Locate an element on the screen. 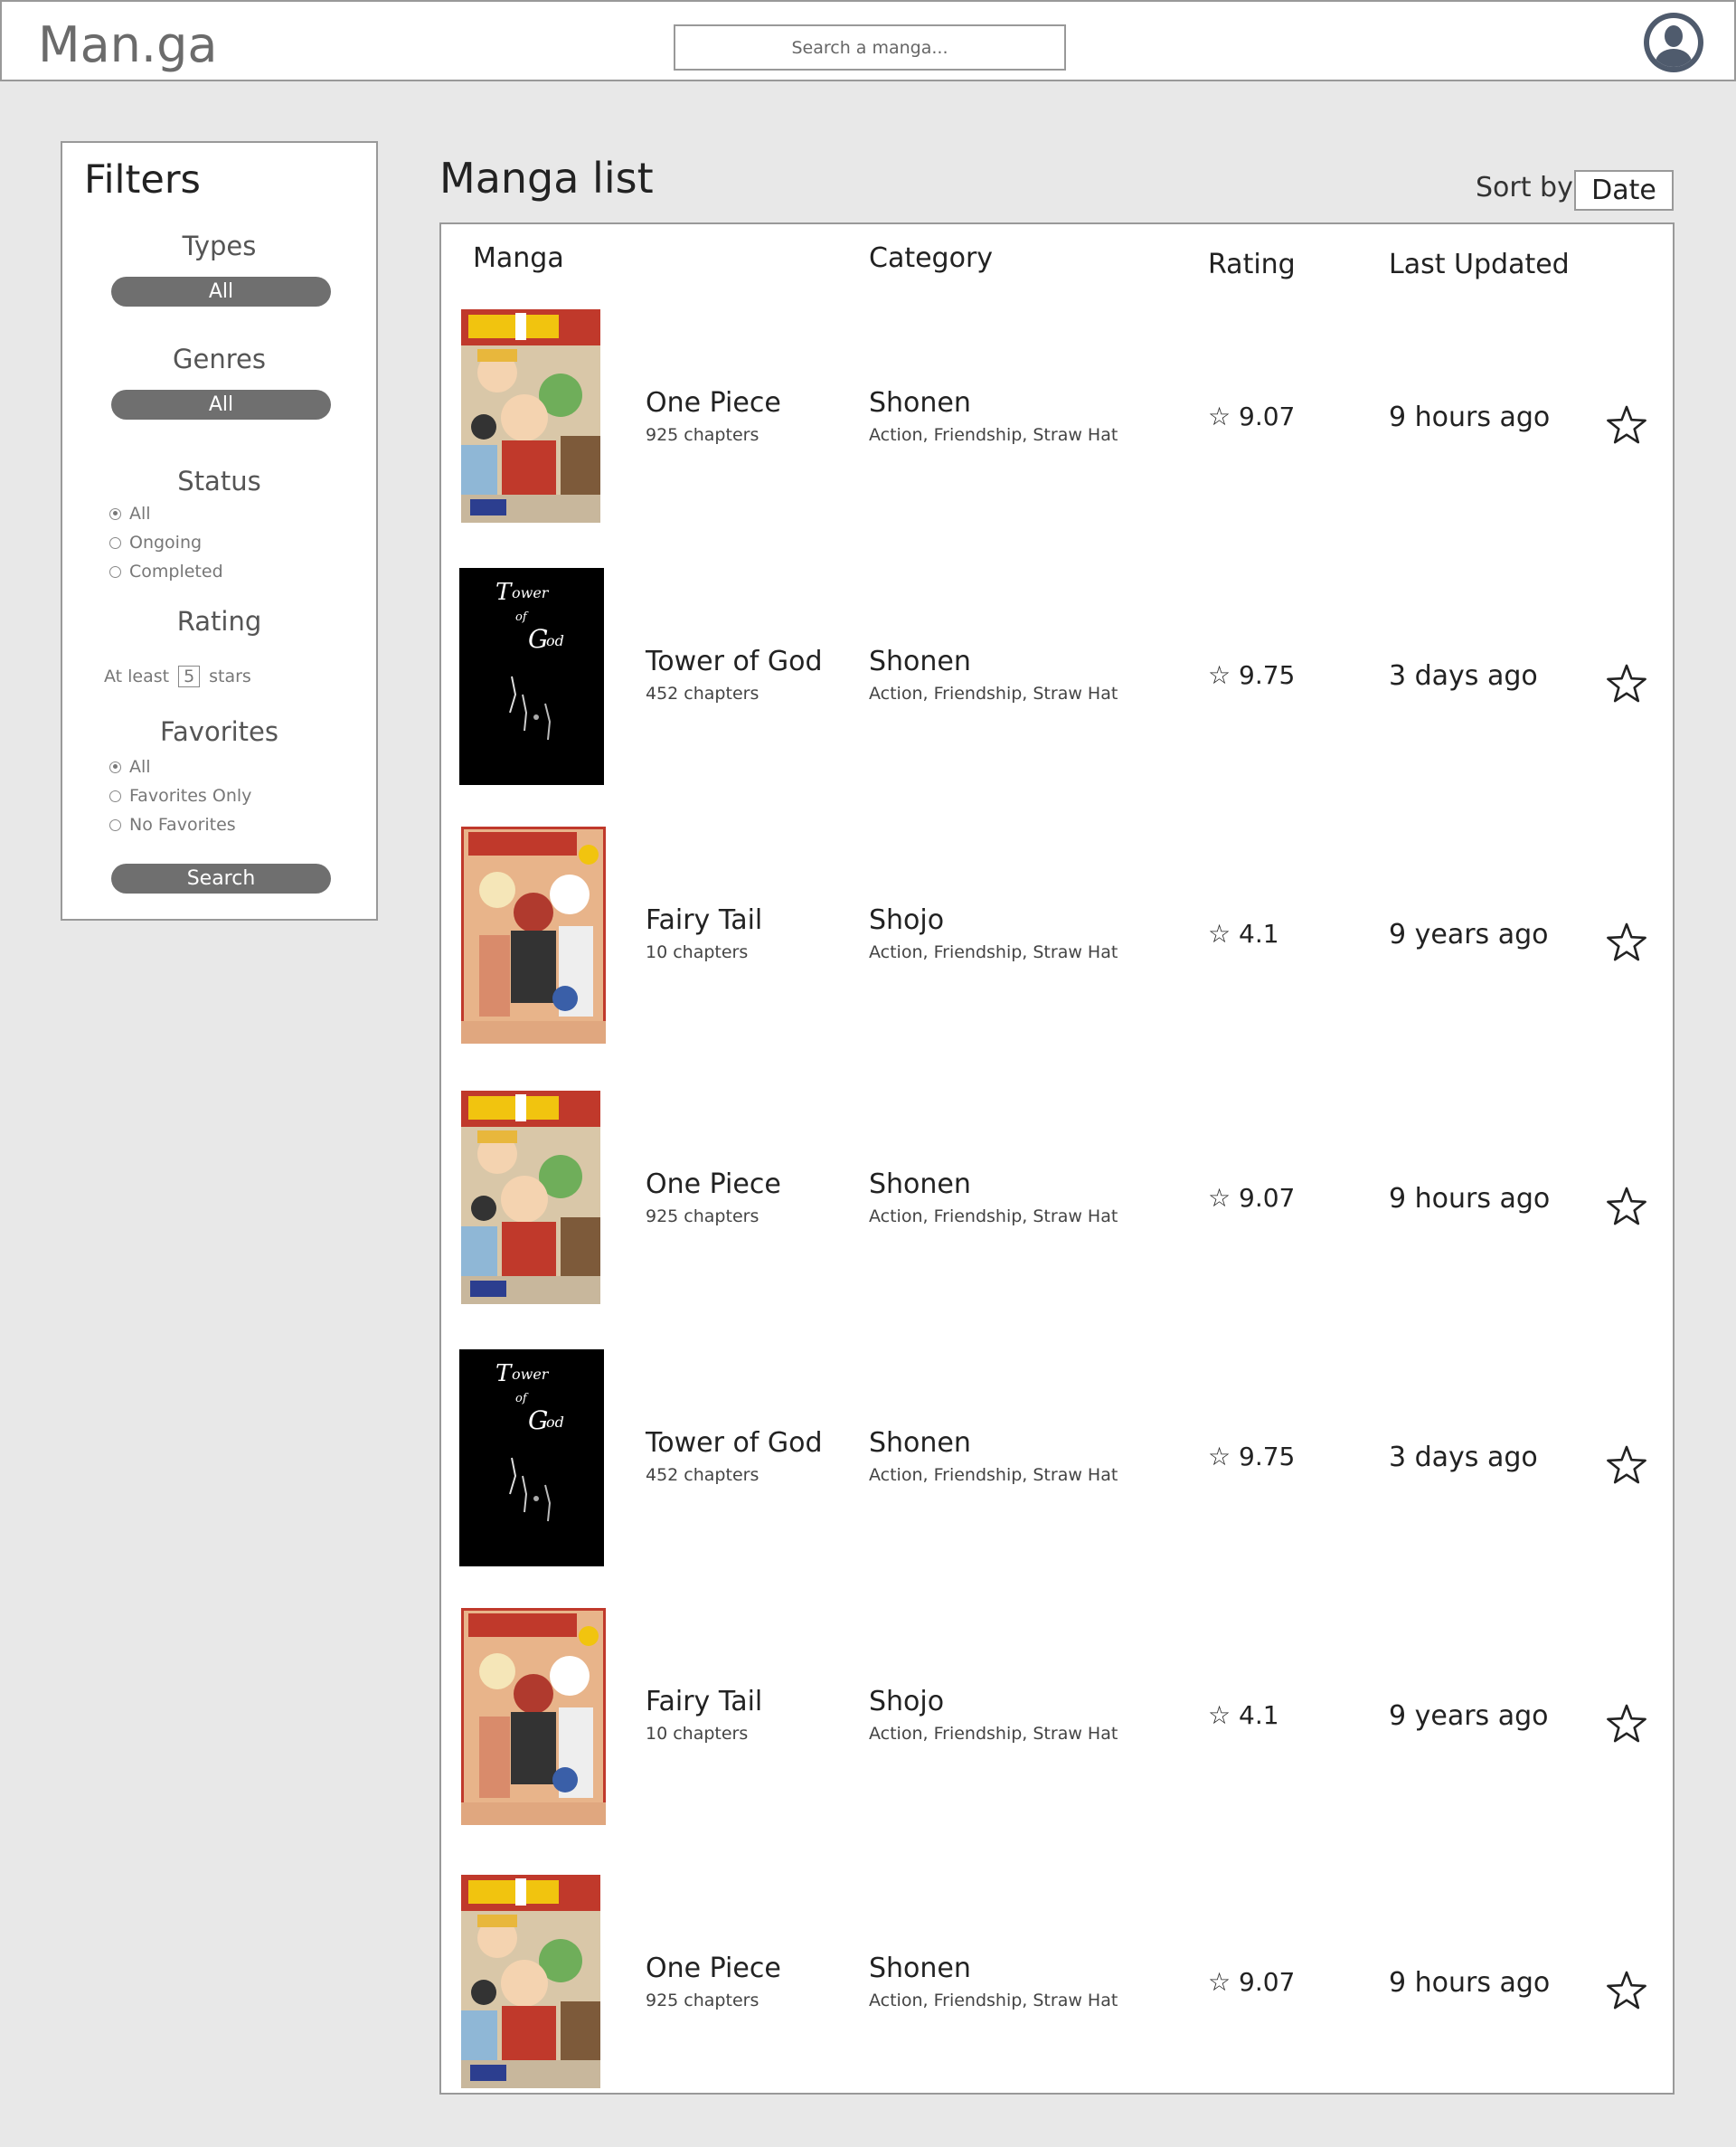 This screenshot has width=1736, height=2147. status-option-ongoing: Ongoing is located at coordinates (166, 542).